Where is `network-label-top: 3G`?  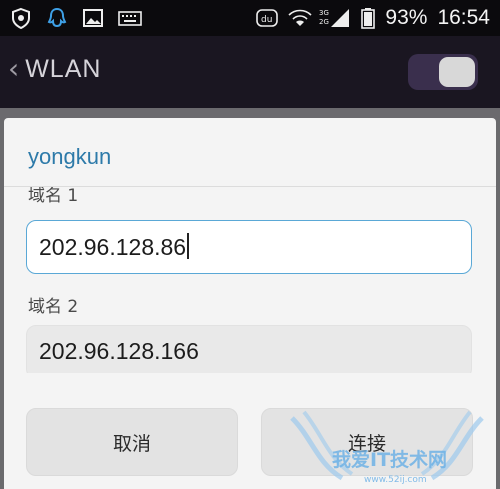 network-label-top: 3G is located at coordinates (324, 13).